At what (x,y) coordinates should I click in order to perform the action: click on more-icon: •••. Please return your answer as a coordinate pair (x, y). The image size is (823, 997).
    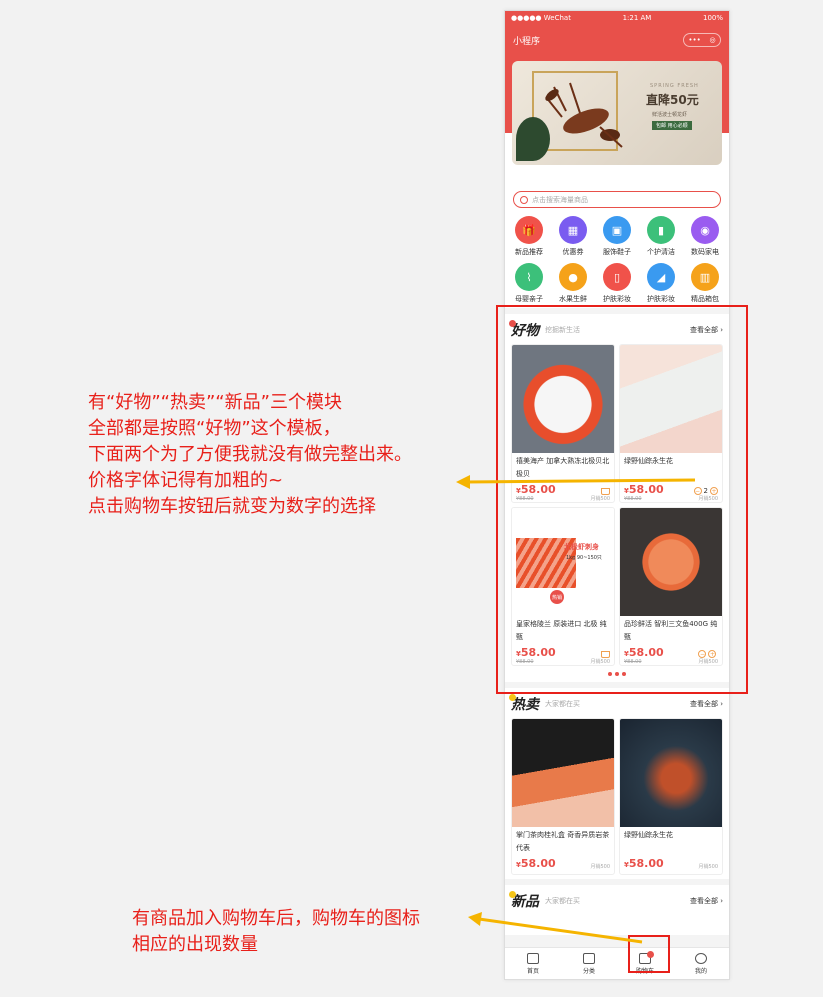
    Looking at the image, I should click on (694, 40).